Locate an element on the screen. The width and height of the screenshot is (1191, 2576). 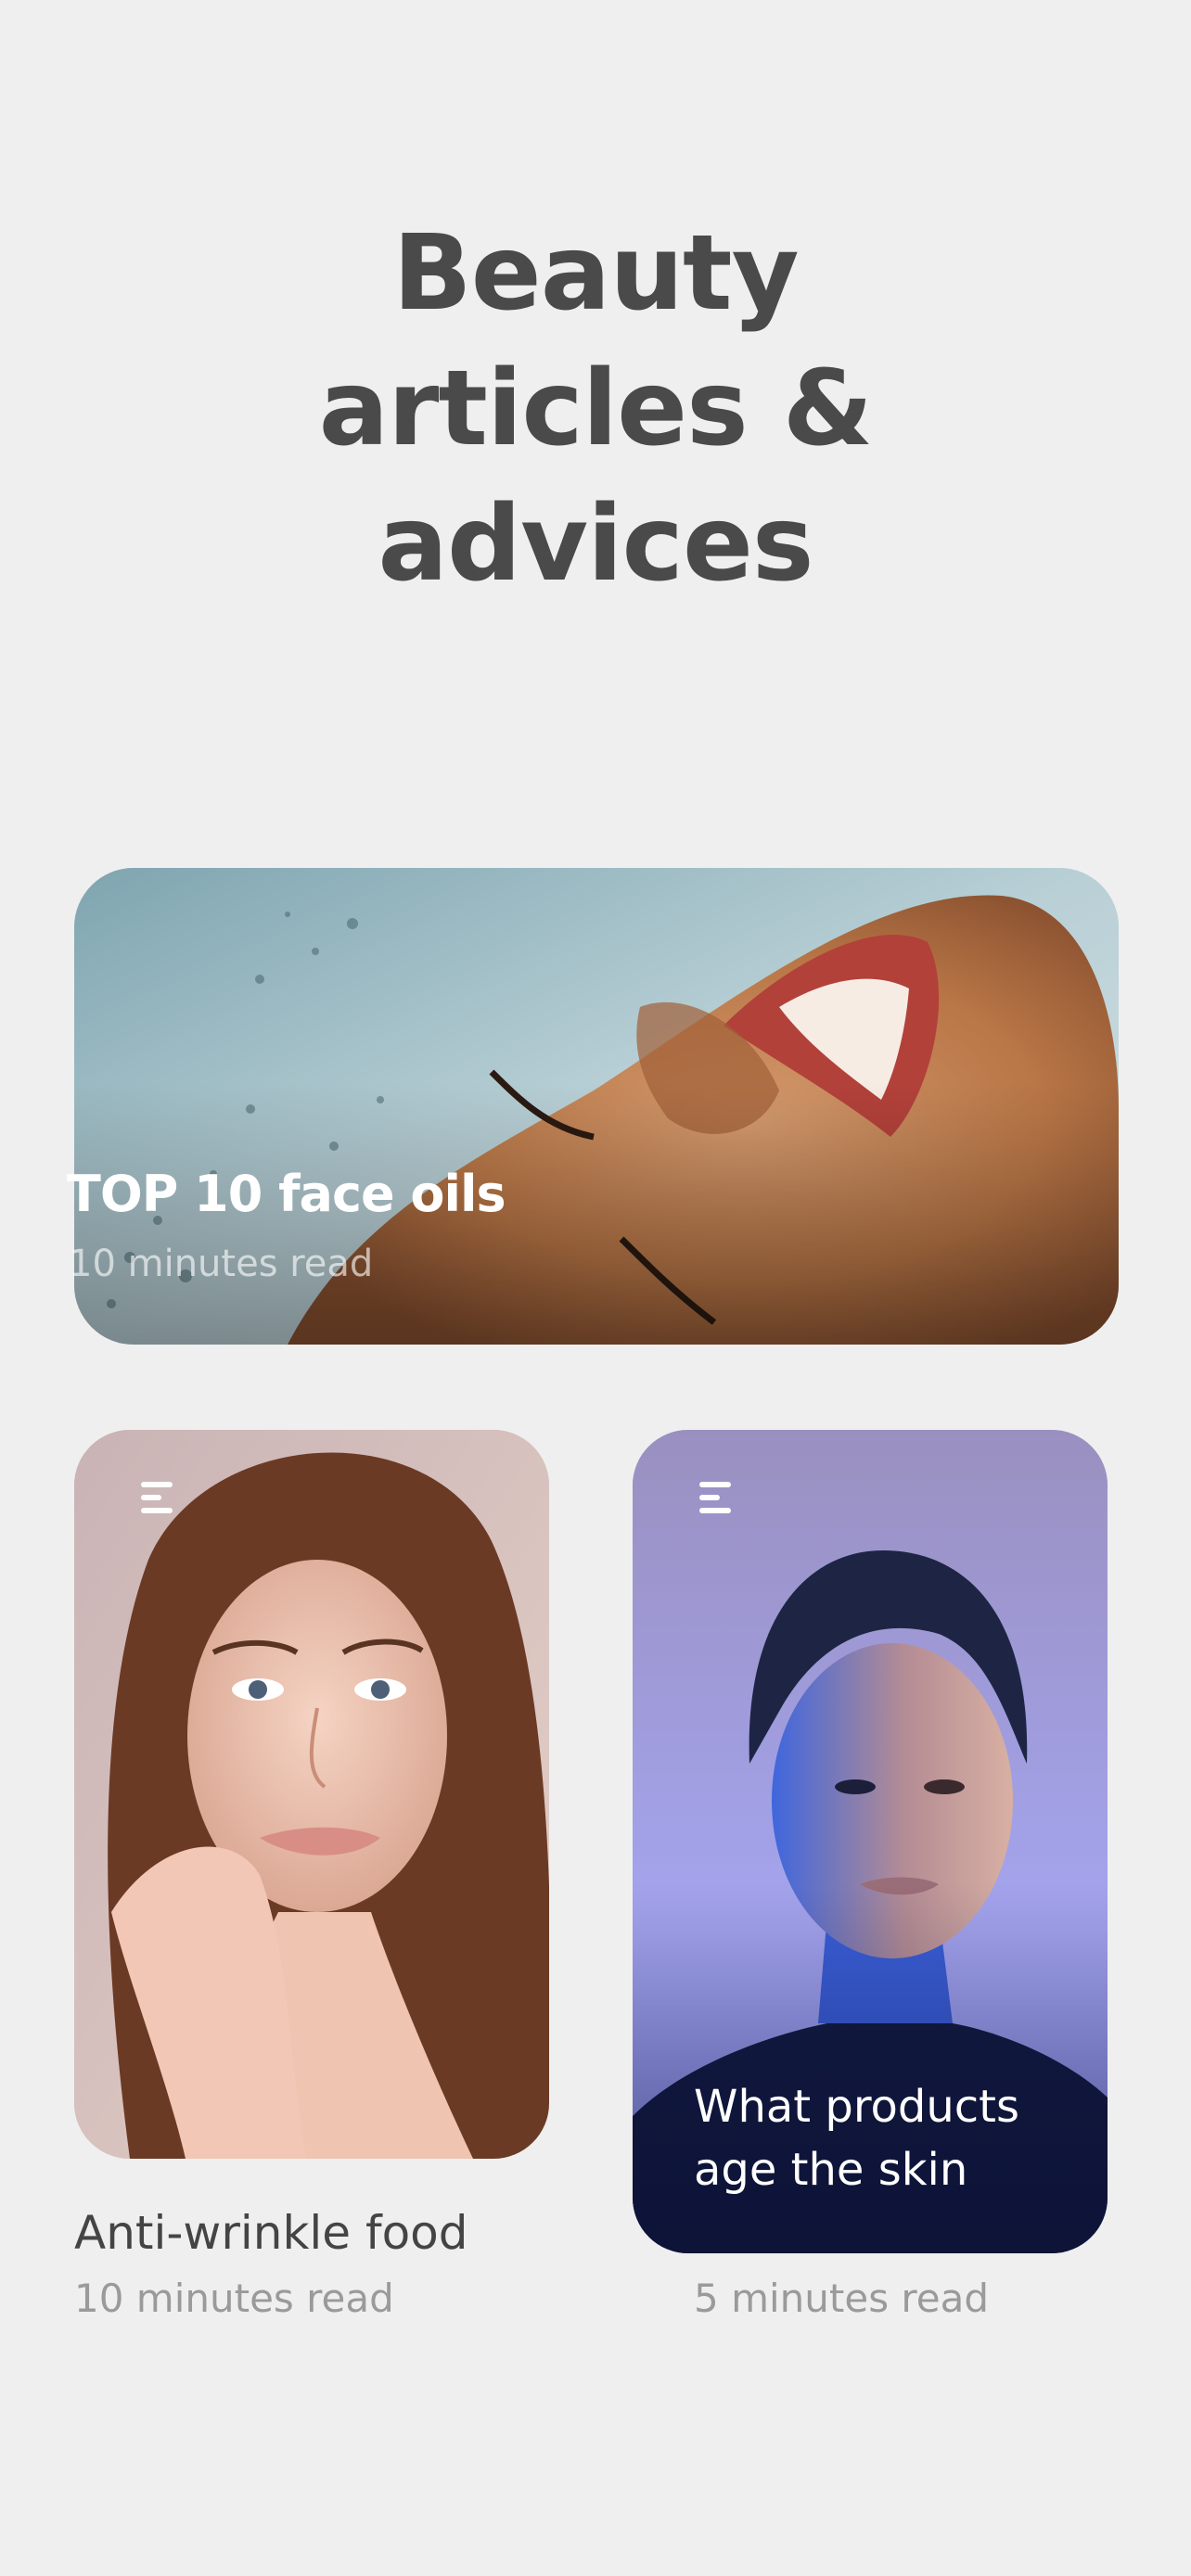
article-card-products-age-skin: What products age the skin is located at coordinates (870, 1841).